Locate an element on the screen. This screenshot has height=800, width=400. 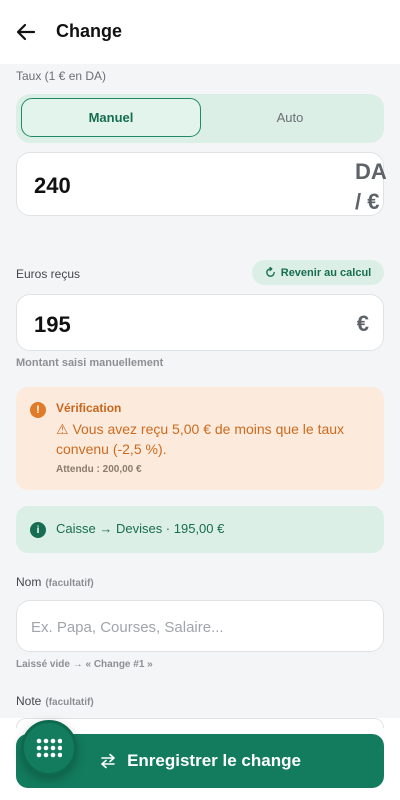
nom-input is located at coordinates (196, 627).